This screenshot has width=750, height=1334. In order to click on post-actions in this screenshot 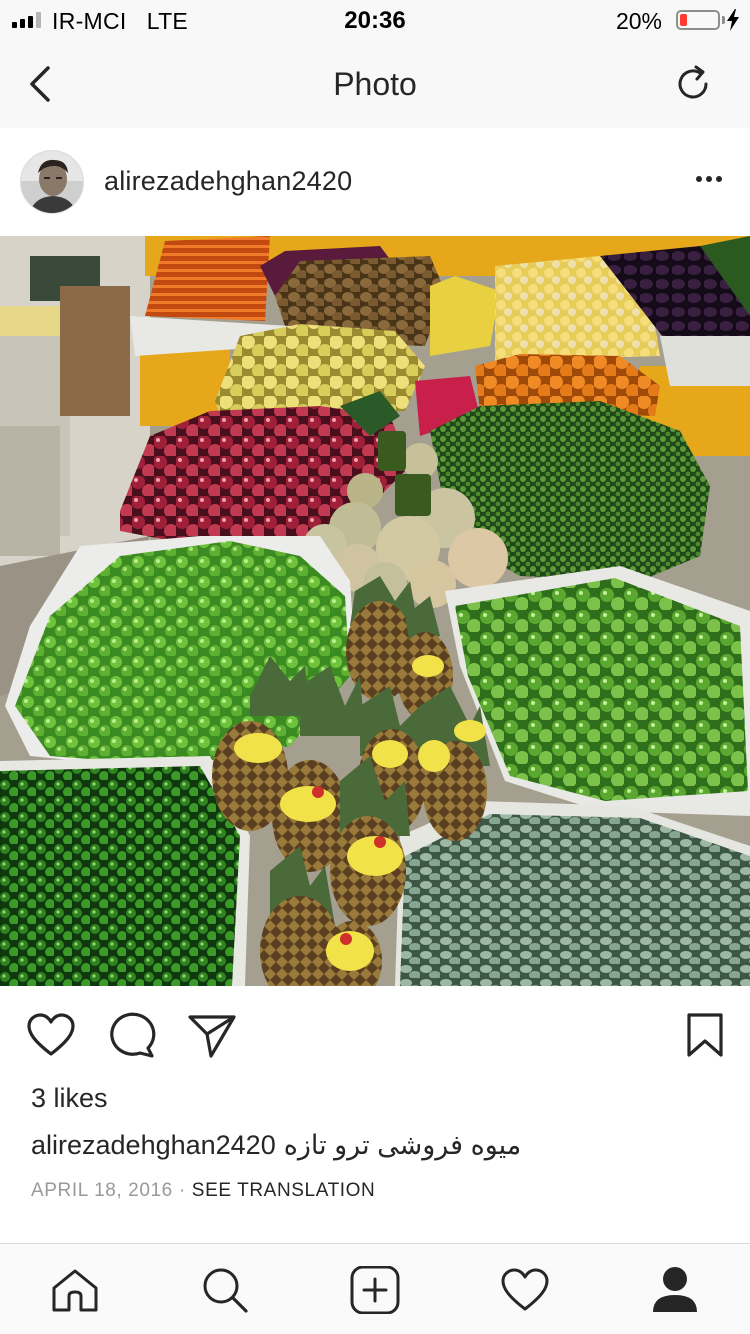, I will do `click(375, 1034)`.